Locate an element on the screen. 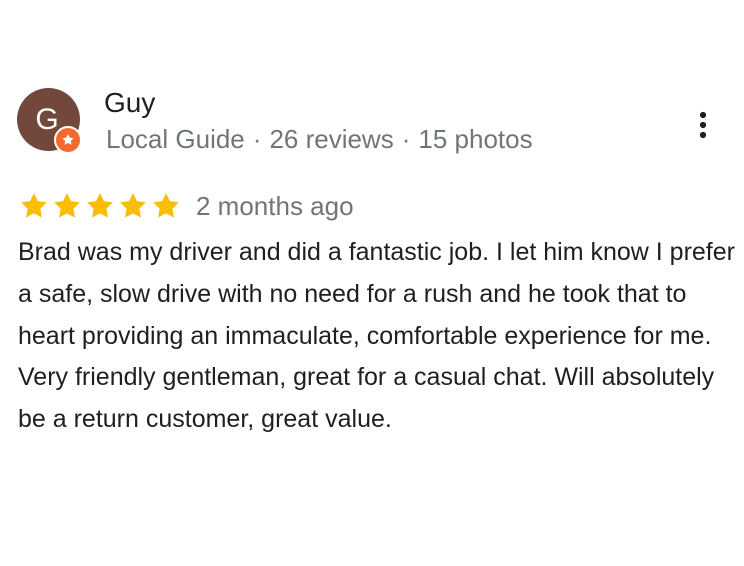 This screenshot has height=566, width=744. star-rating is located at coordinates (100, 206).